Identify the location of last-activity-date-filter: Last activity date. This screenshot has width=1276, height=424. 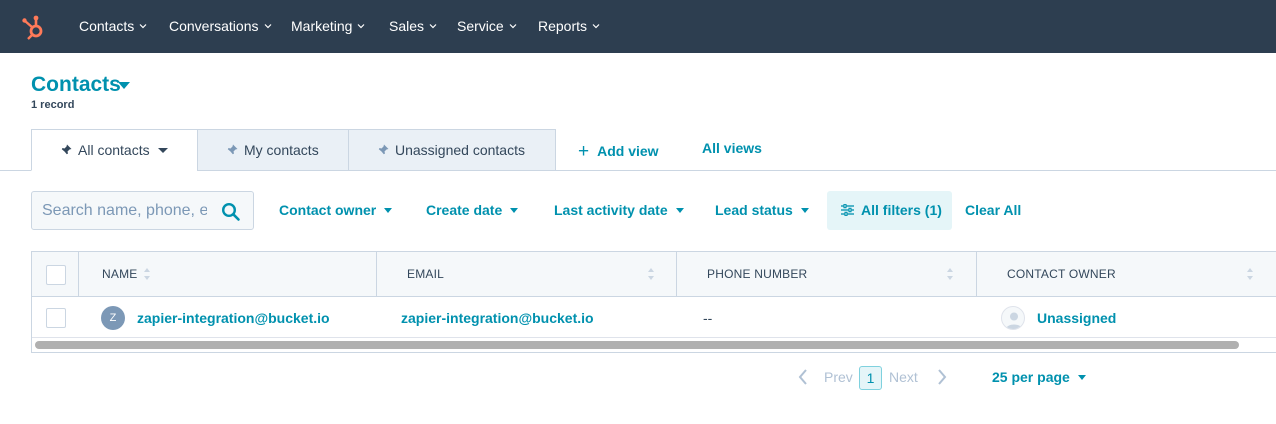
(619, 210).